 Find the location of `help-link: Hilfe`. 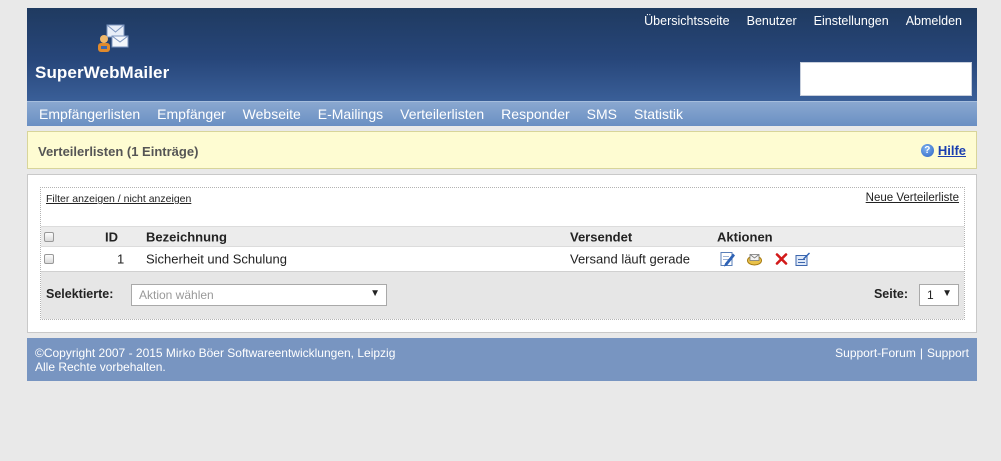

help-link: Hilfe is located at coordinates (952, 150).